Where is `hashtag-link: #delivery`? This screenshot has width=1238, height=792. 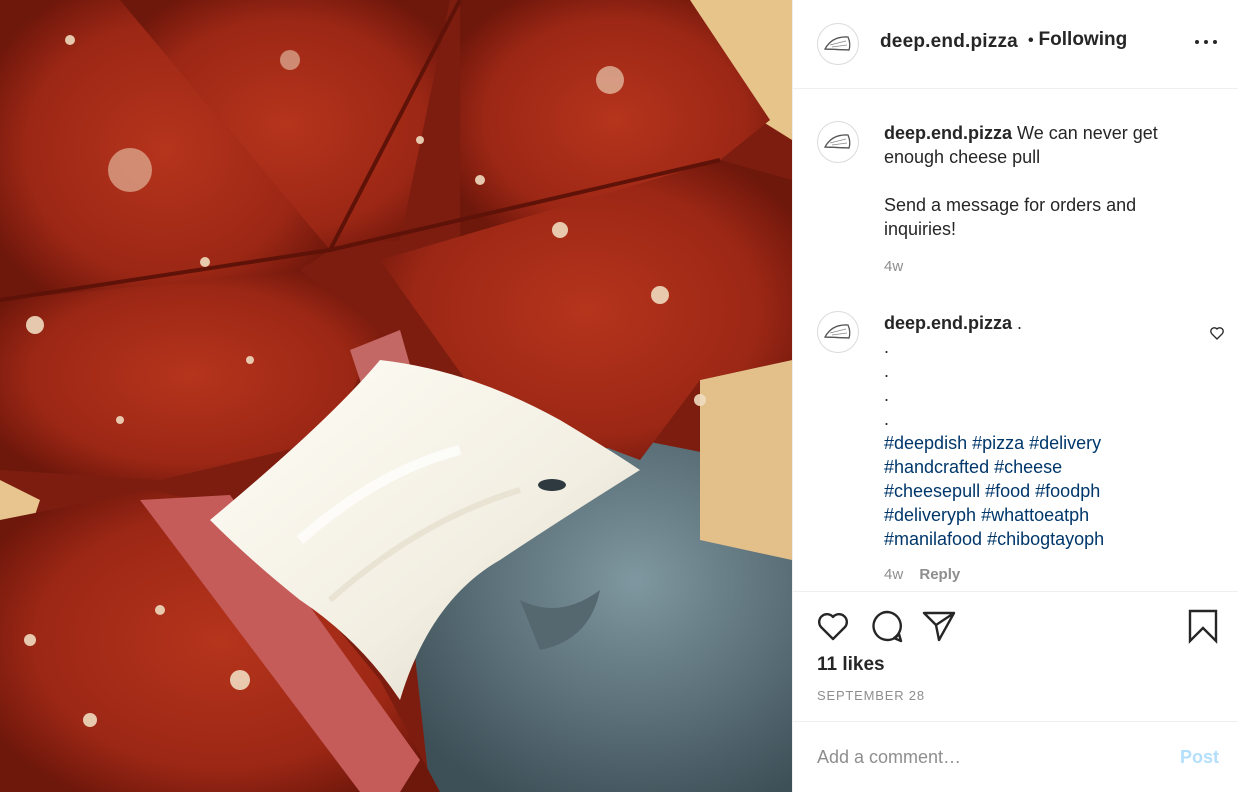
hashtag-link: #delivery is located at coordinates (1065, 443).